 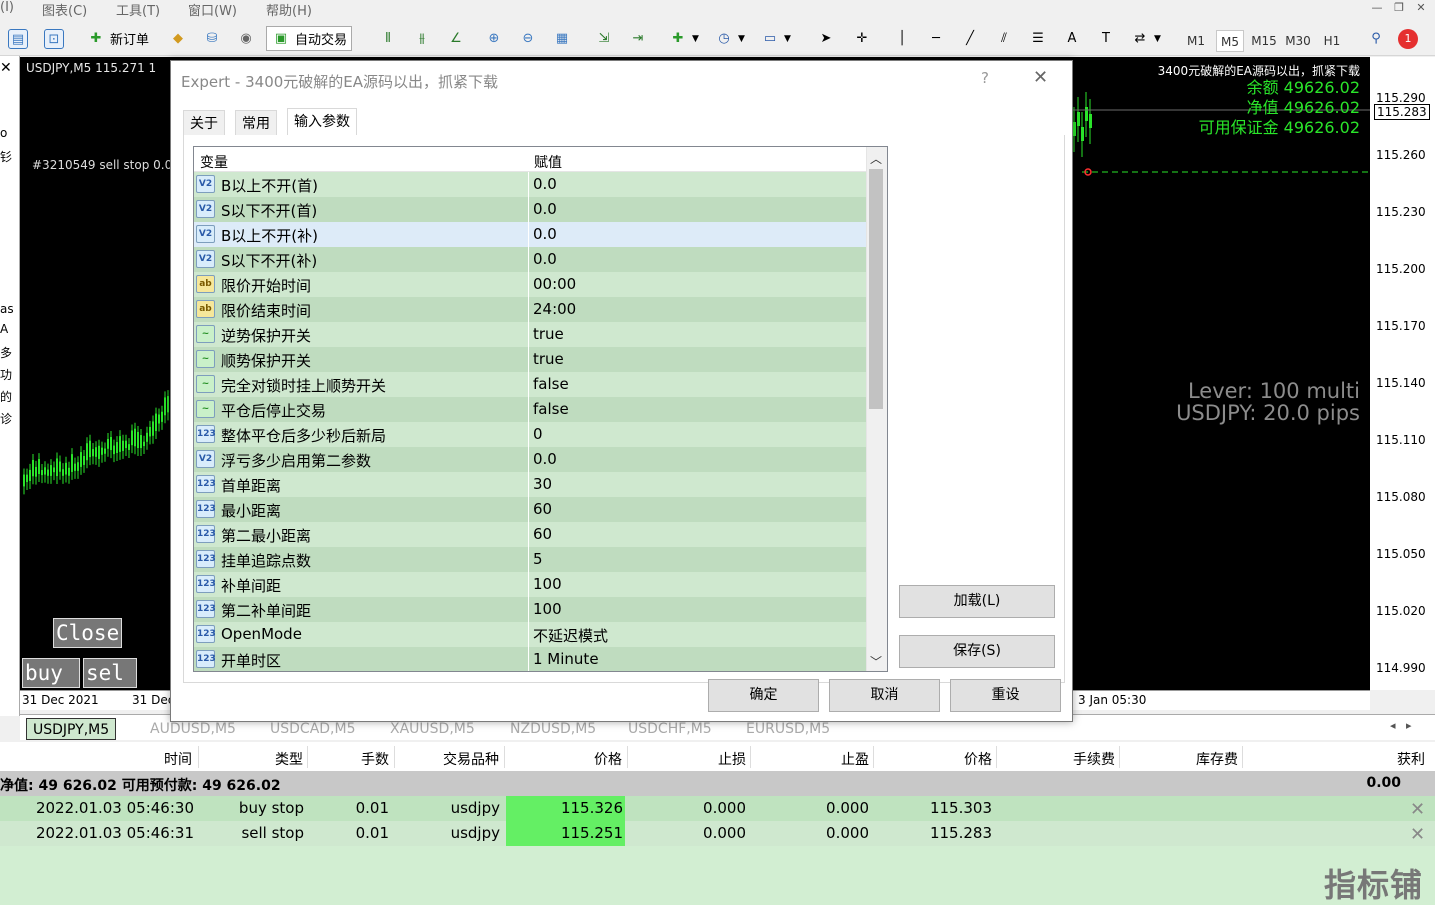 I want to click on param-row: ~ 顺势保护开关 true, so click(x=530, y=359).